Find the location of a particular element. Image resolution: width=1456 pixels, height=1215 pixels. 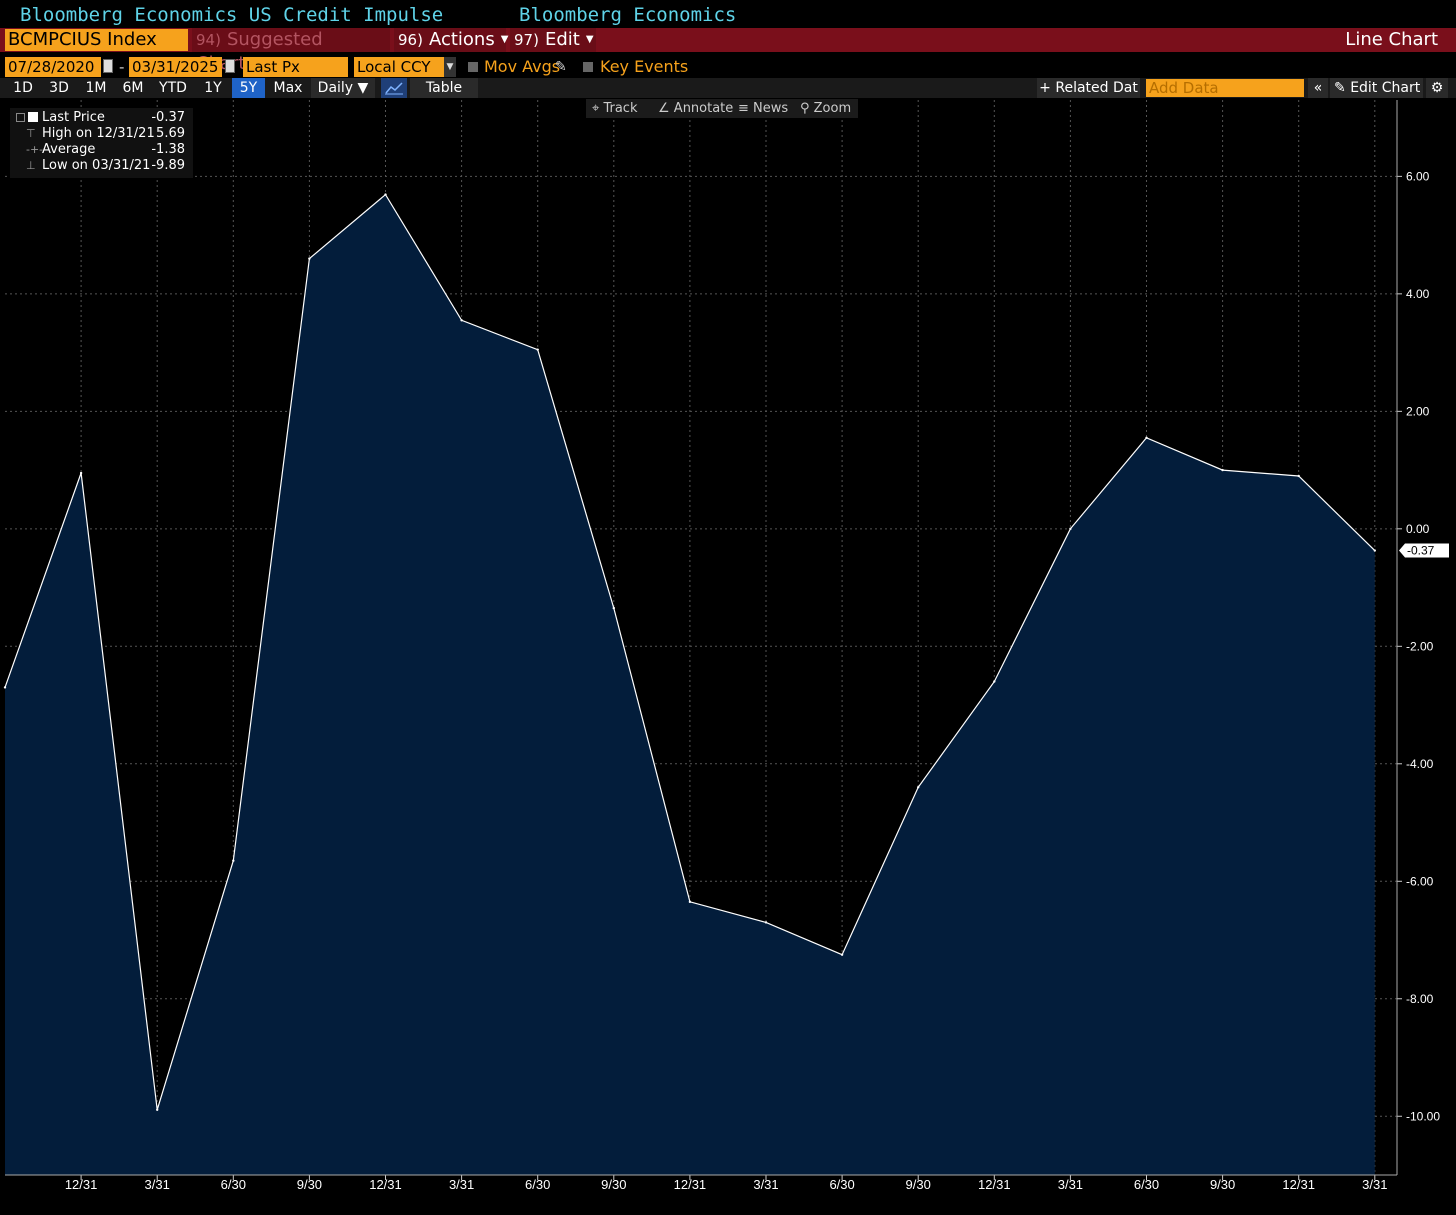

annotate-label: Annotate is located at coordinates (703, 108).